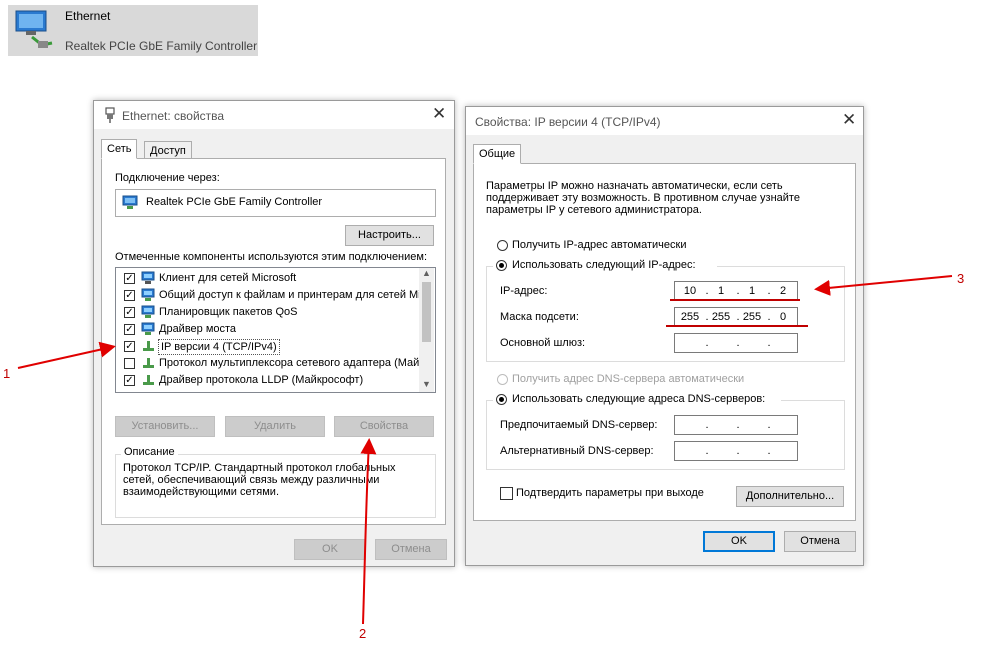  Describe the element at coordinates (961, 278) in the screenshot. I see `annotation-label-3: 3` at that location.